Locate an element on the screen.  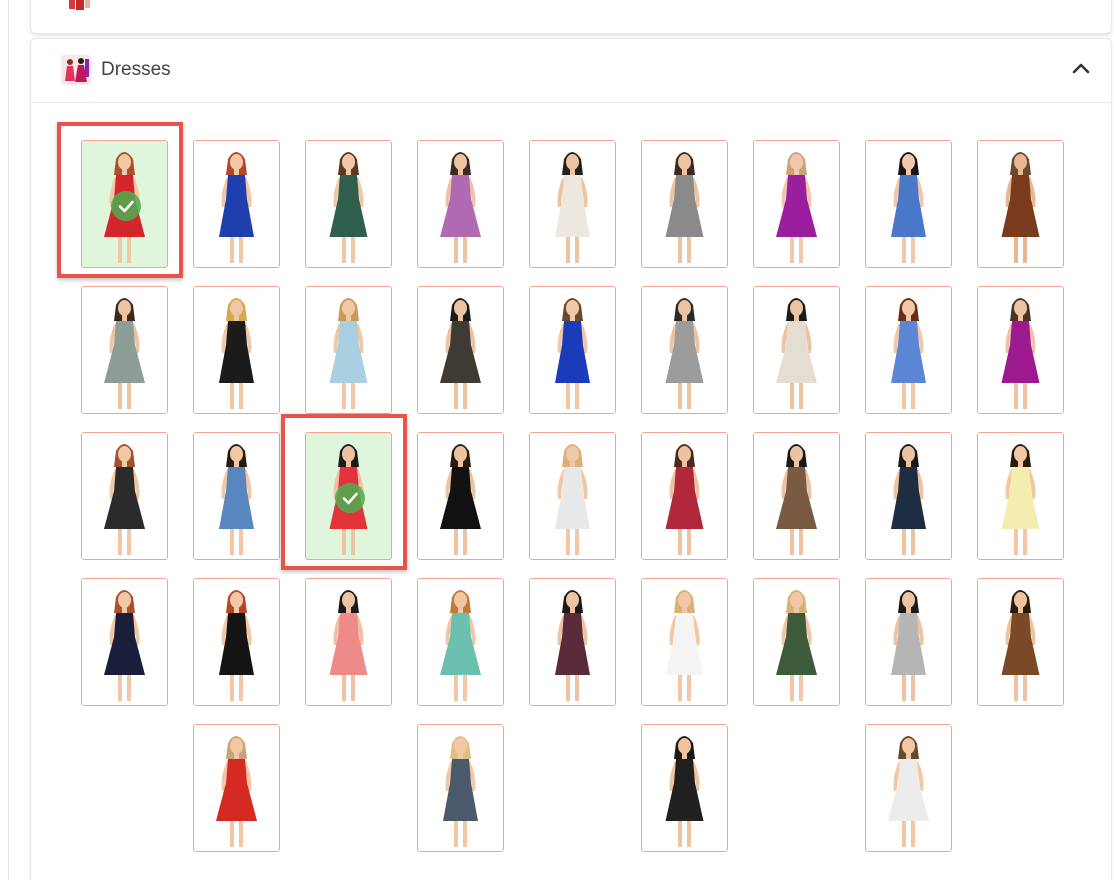
page-left-border is located at coordinates (8, 440).